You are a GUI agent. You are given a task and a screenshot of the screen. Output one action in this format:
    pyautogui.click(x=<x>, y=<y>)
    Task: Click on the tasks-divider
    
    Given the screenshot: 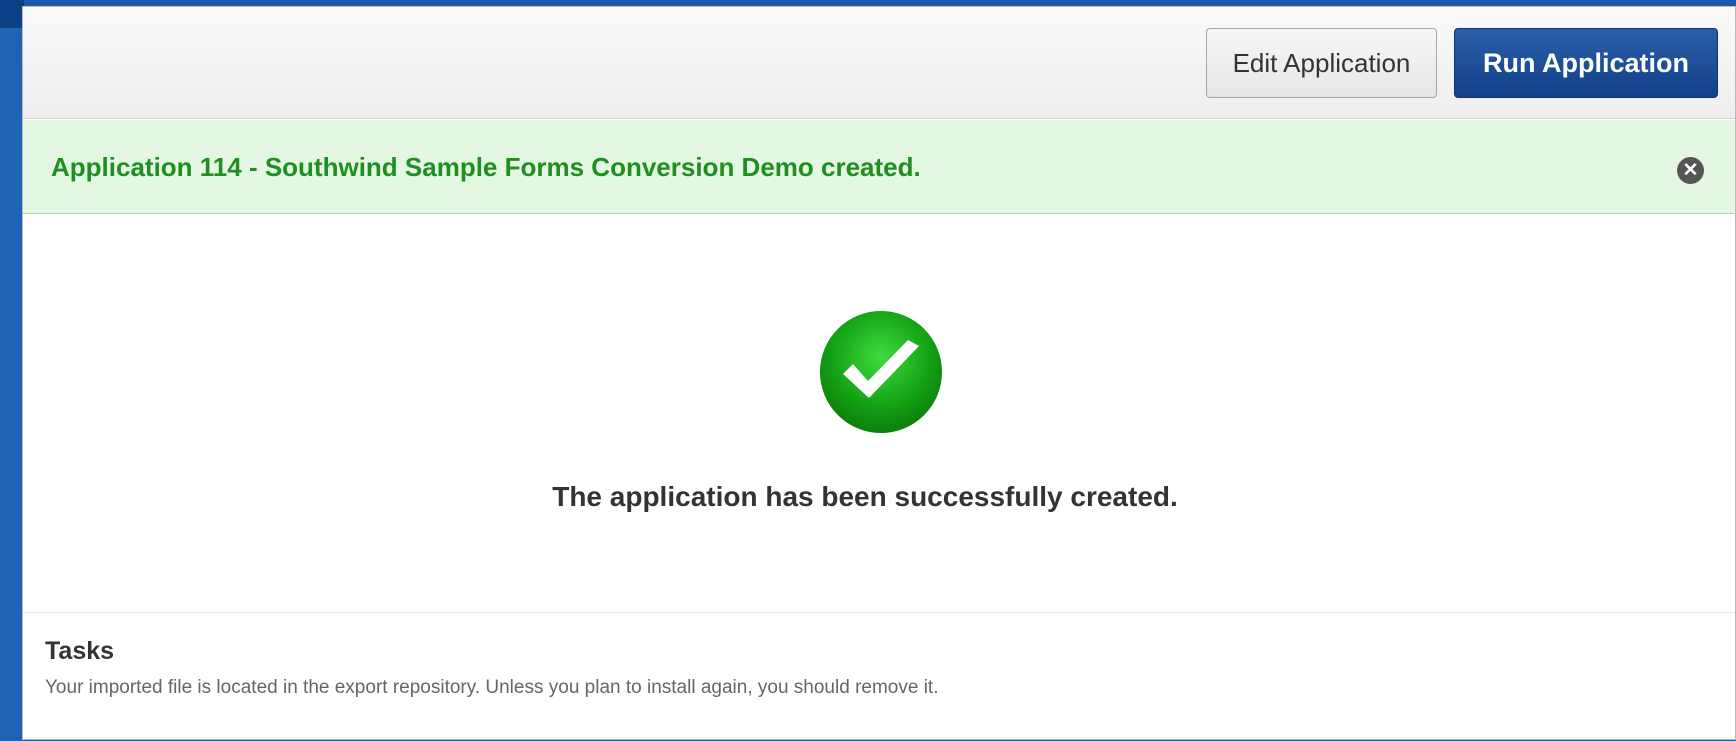 What is the action you would take?
    pyautogui.click(x=879, y=612)
    